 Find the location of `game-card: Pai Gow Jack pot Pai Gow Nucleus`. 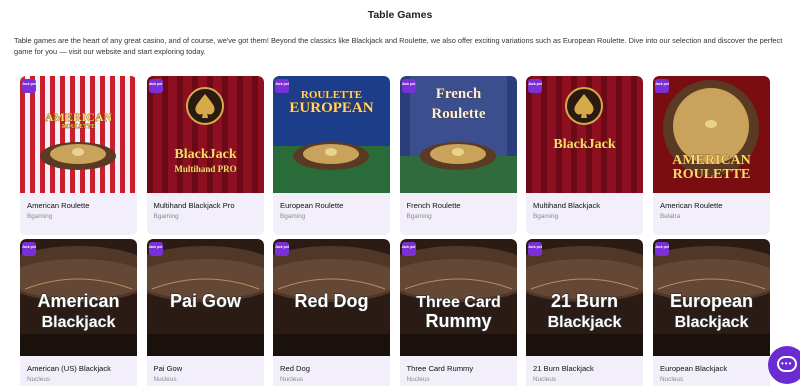

game-card: Pai Gow Jack pot Pai Gow Nucleus is located at coordinates (205, 312).